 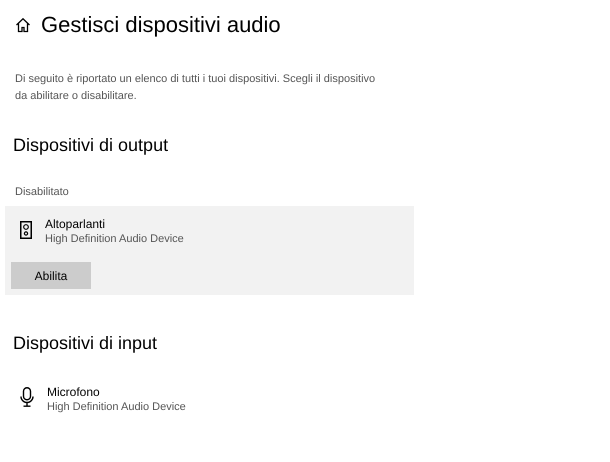 I want to click on section-heading: Dispositivi di input, so click(x=85, y=343).